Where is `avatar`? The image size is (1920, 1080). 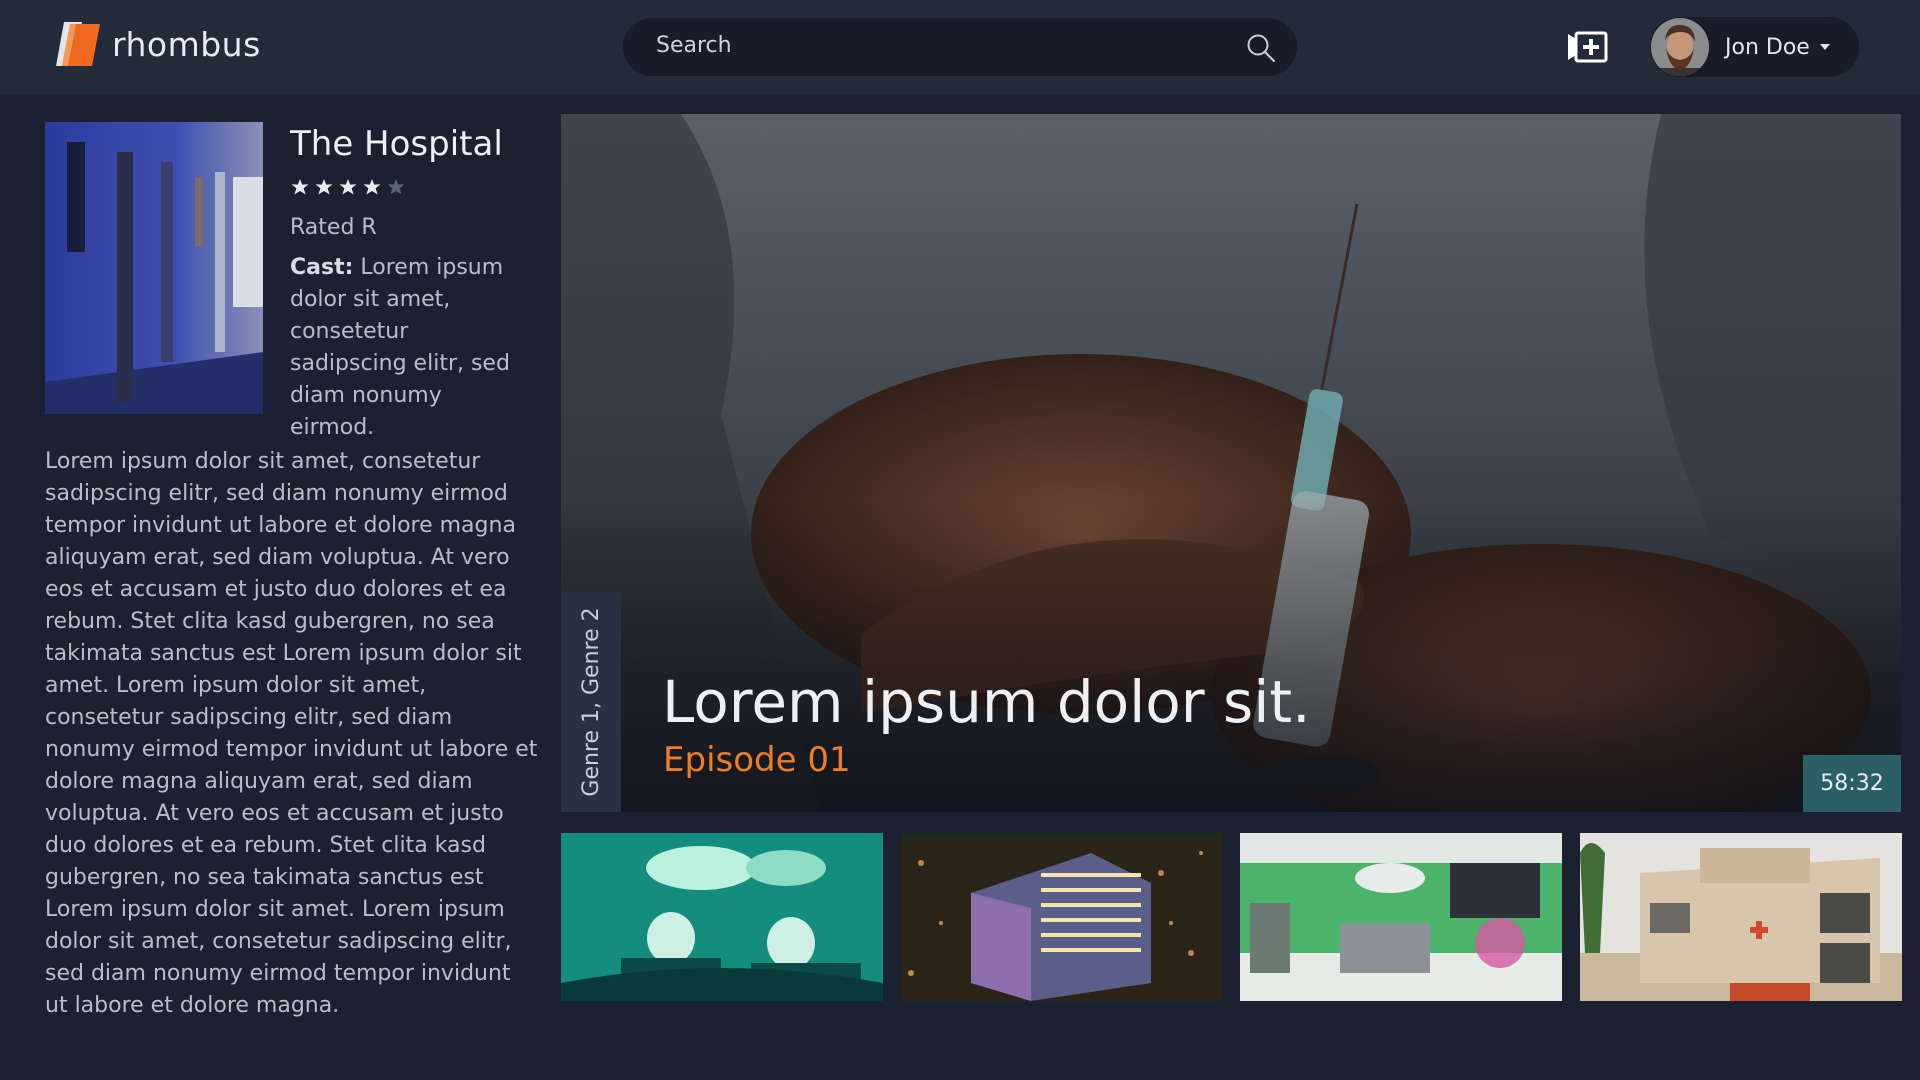
avatar is located at coordinates (1680, 47).